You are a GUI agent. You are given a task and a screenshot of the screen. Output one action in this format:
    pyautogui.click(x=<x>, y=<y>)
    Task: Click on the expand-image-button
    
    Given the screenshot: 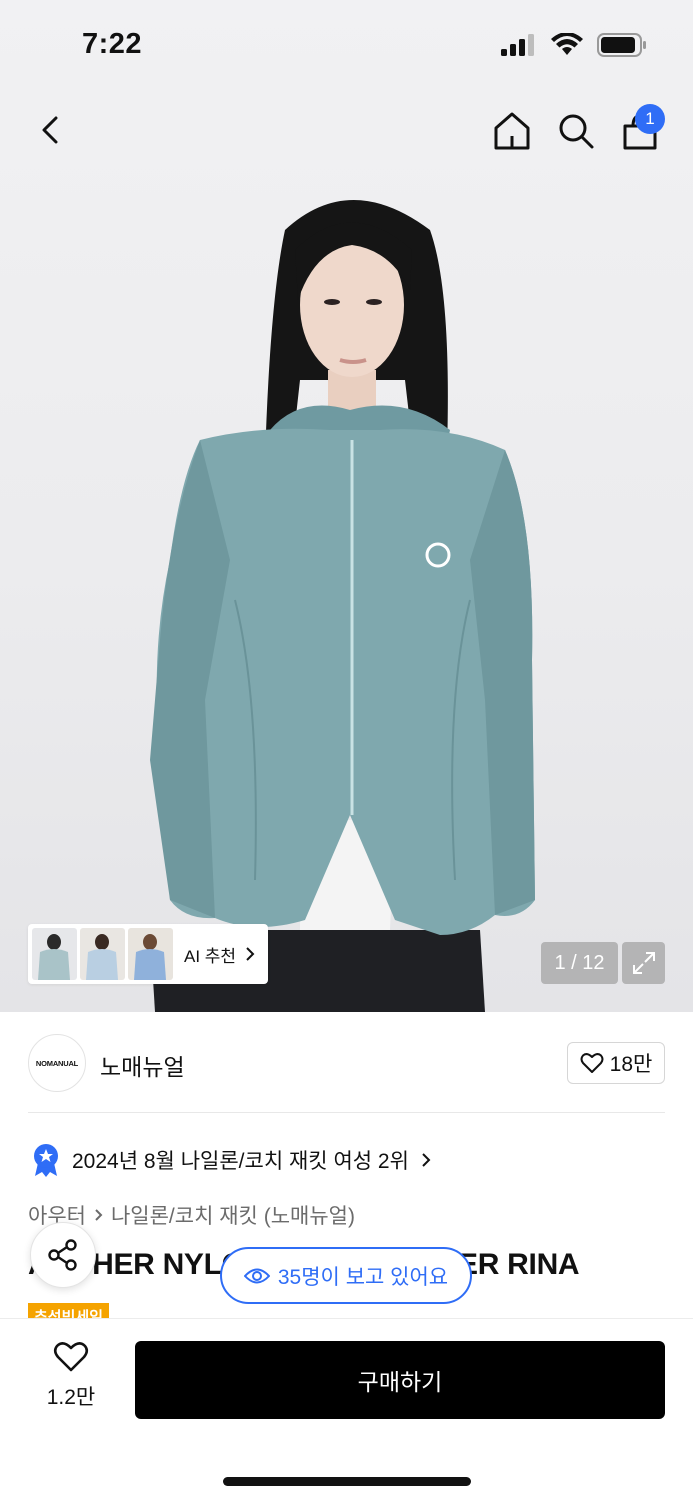 What is the action you would take?
    pyautogui.click(x=643, y=963)
    